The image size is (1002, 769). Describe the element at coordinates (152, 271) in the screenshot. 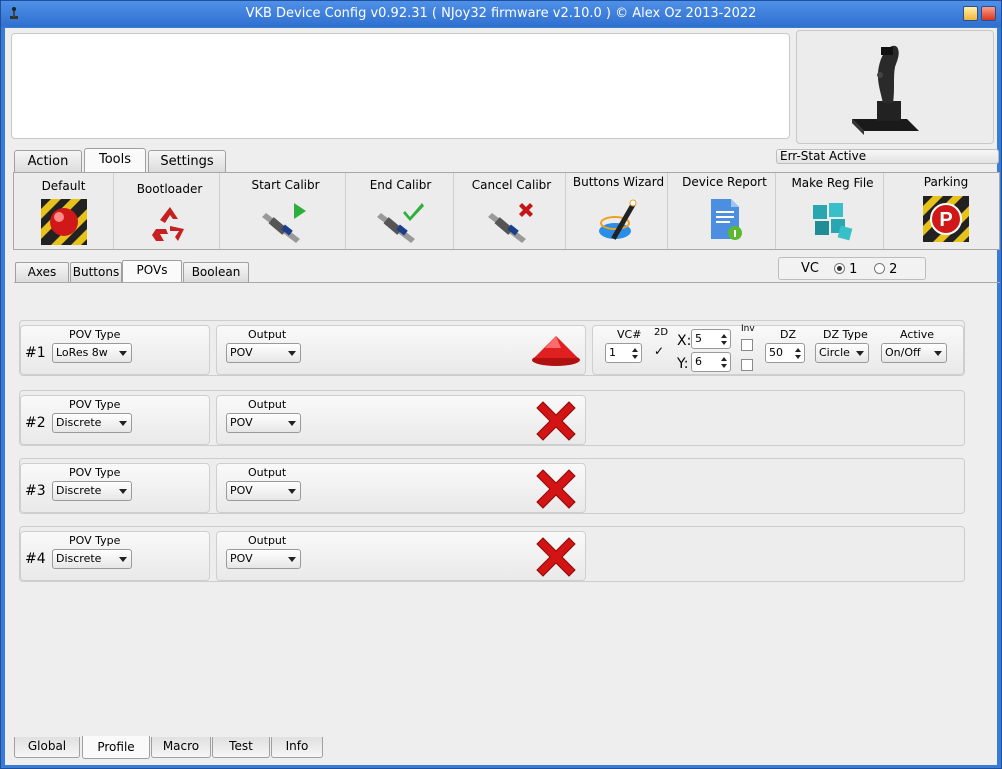

I see `subtab-povs: POVs` at that location.